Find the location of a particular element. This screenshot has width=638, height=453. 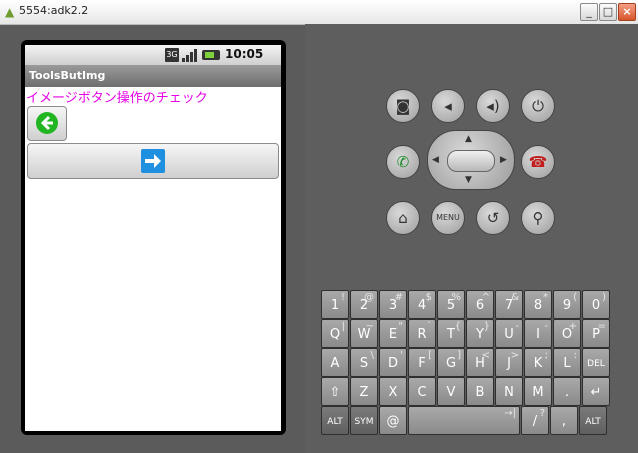

key-row5-3: →| is located at coordinates (464, 420).